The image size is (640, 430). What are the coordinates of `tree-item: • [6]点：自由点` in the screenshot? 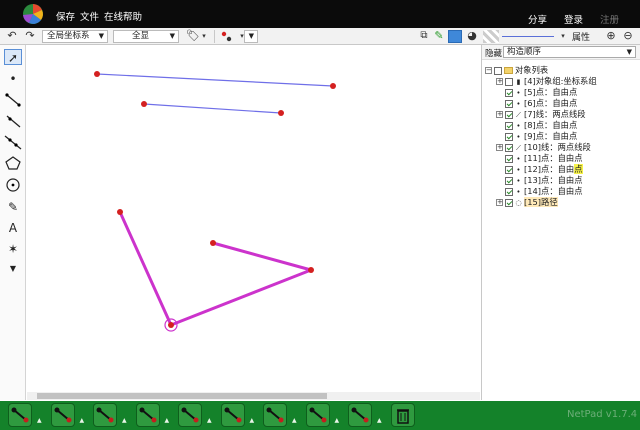 It's located at (536, 103).